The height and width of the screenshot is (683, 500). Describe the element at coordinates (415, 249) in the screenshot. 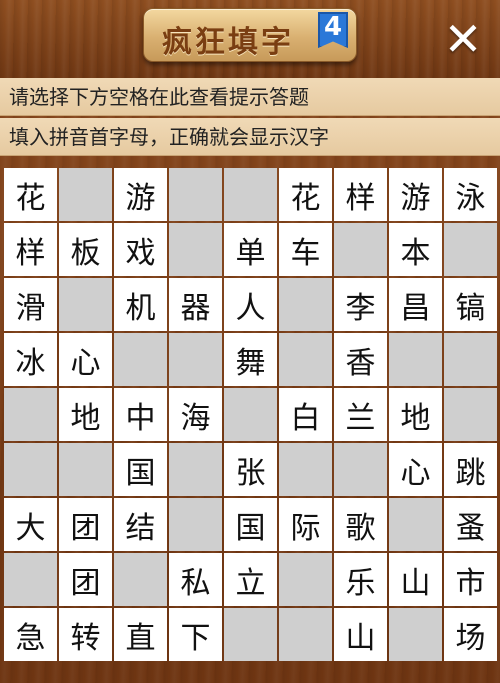

I see `grid-cell: 本` at that location.